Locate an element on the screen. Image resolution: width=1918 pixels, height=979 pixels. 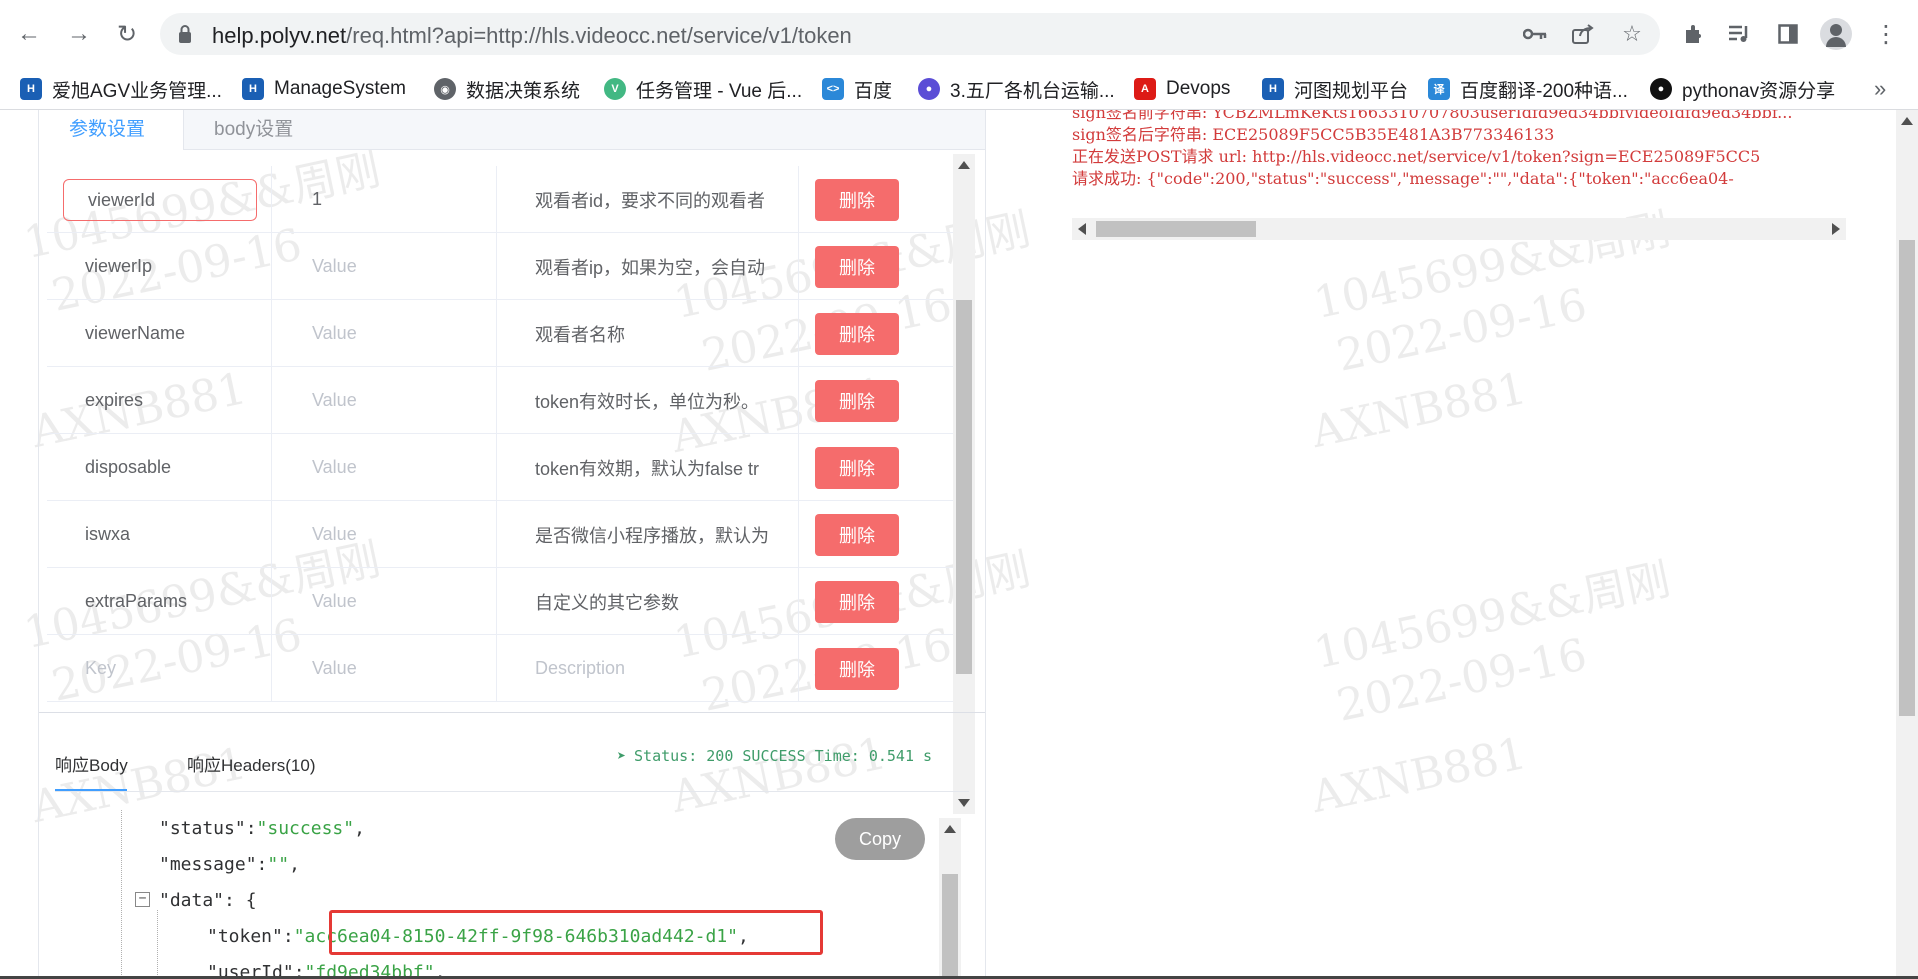
param-desc: token有效时长，单位为秒。 is located at coordinates (647, 401).